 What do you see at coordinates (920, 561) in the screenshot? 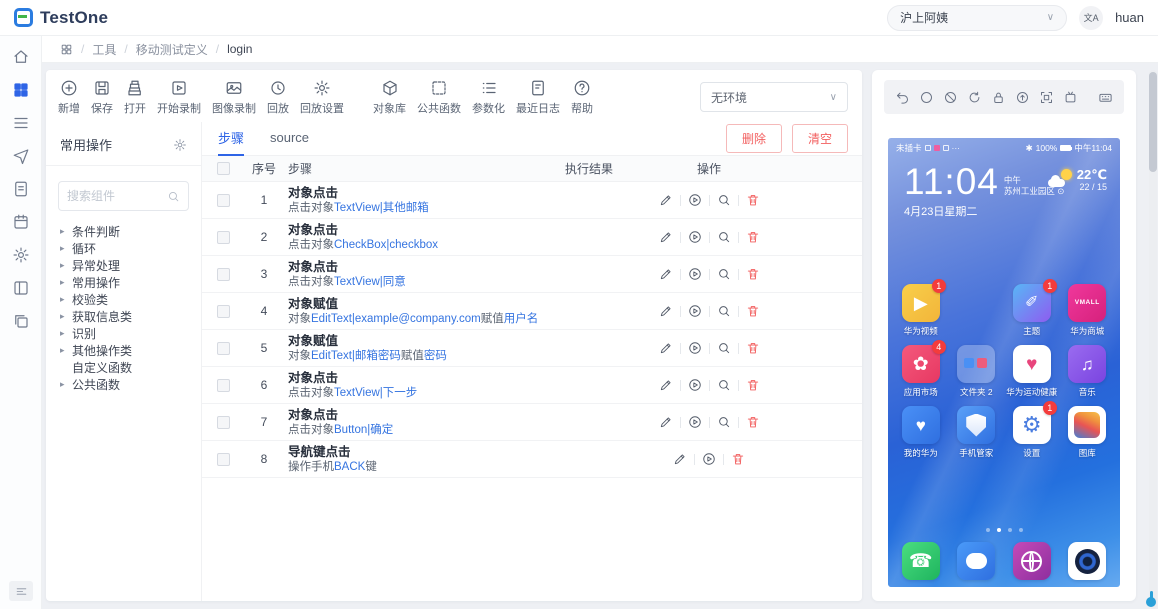
I see `app-icon-phone: ☎` at bounding box center [920, 561].